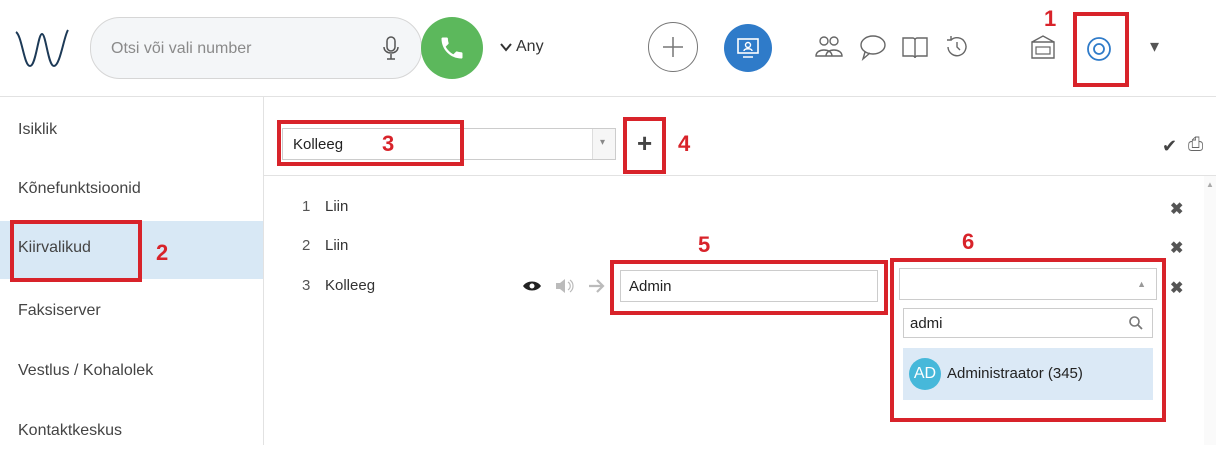 This screenshot has width=1216, height=462. I want to click on contacts-icon, so click(829, 47).